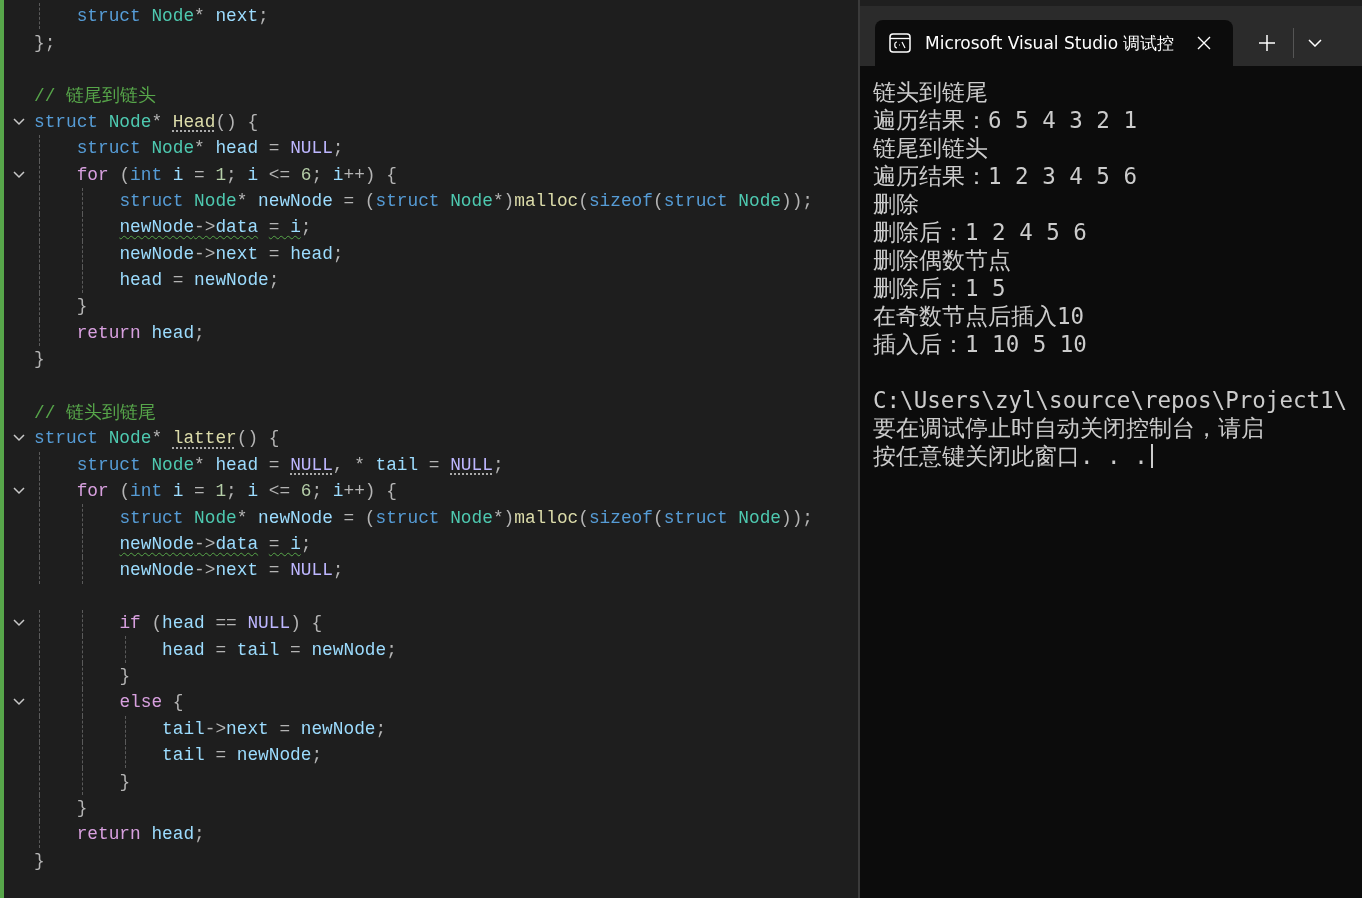 The width and height of the screenshot is (1362, 898). Describe the element at coordinates (231, 253) in the screenshot. I see `code-line: newNode->next = head;` at that location.